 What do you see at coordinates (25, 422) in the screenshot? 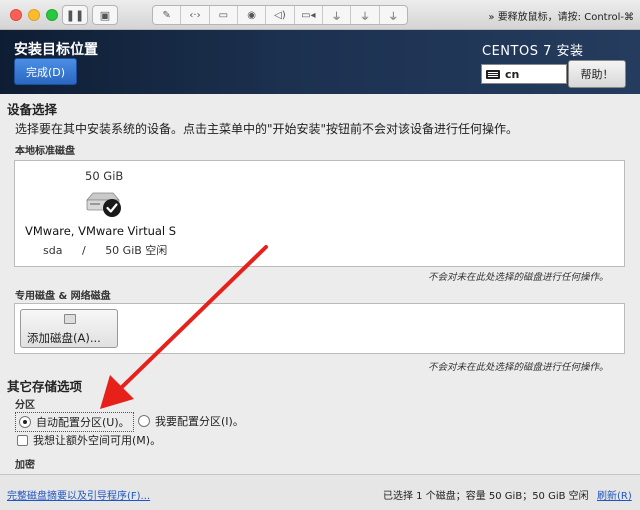
I see `auto-partition-radio` at bounding box center [25, 422].